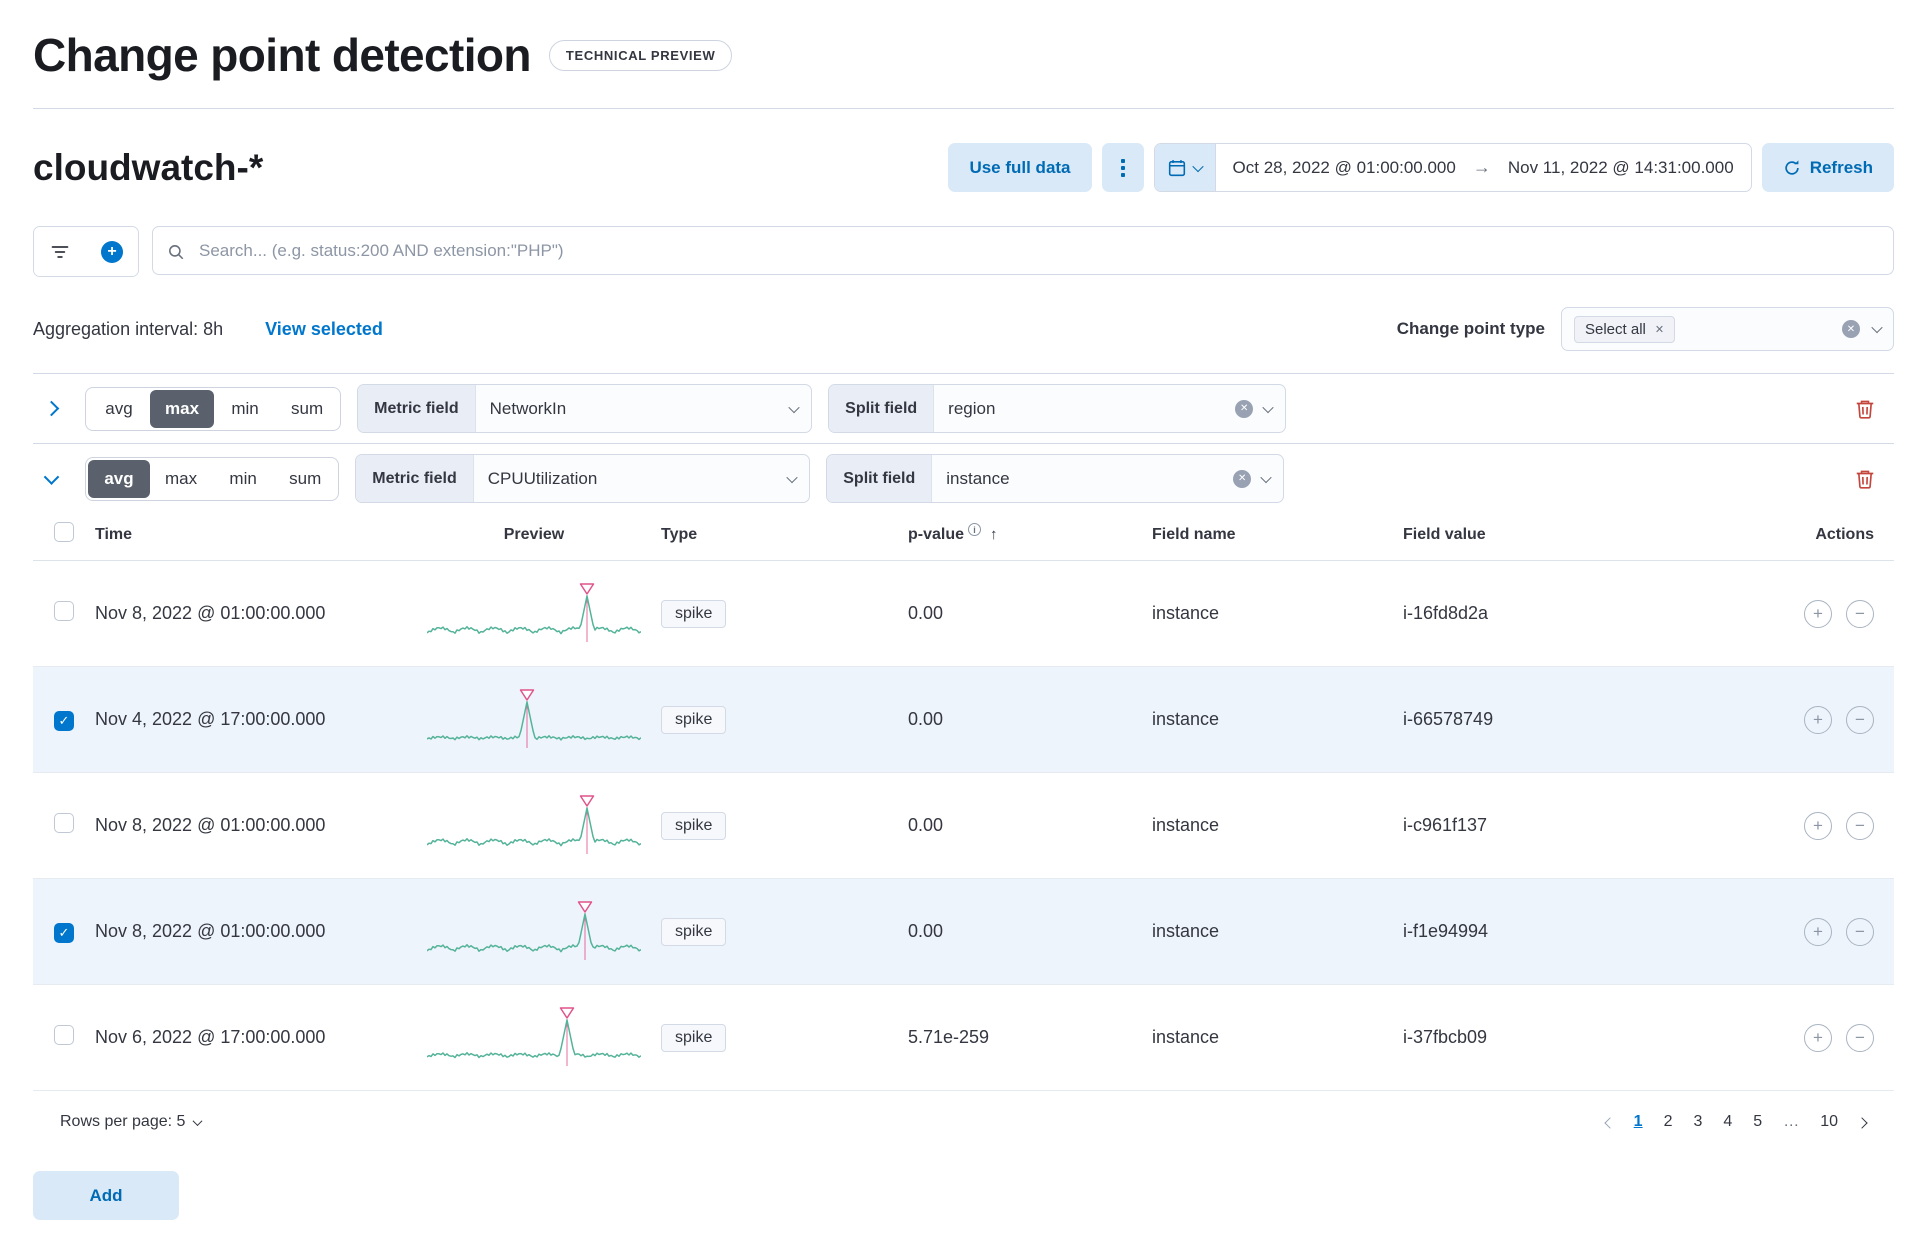 This screenshot has width=1920, height=1252. I want to click on p-value-cell: 0.00, so click(926, 825).